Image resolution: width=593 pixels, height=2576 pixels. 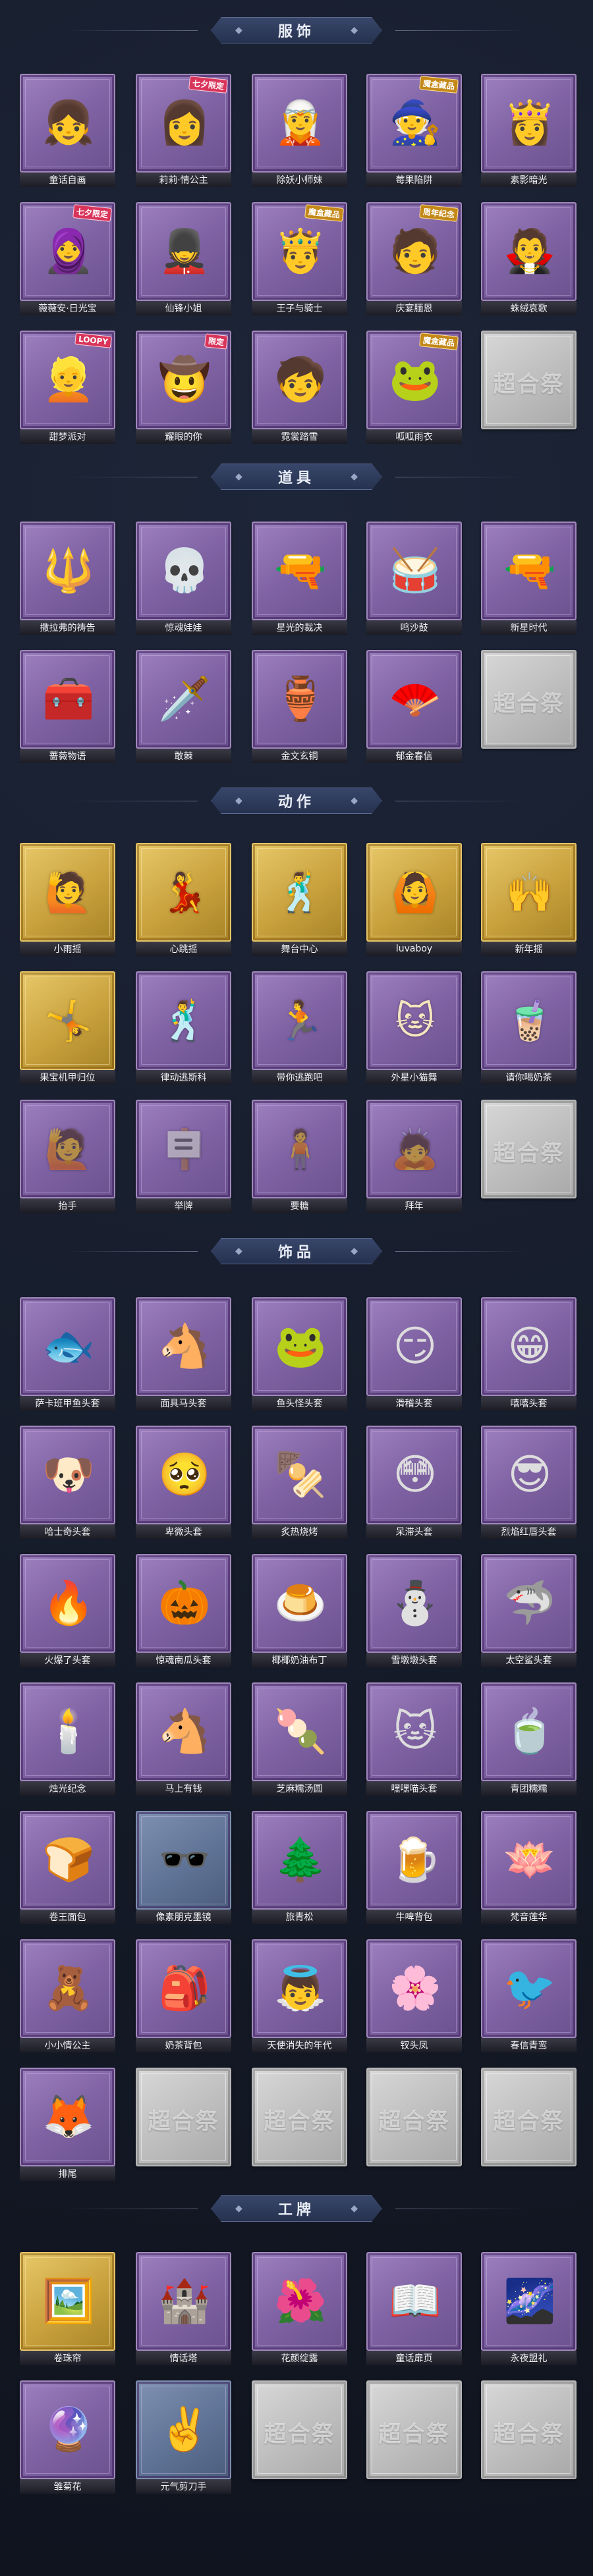 What do you see at coordinates (67, 1604) in the screenshot?
I see `item-frame: 🔥` at bounding box center [67, 1604].